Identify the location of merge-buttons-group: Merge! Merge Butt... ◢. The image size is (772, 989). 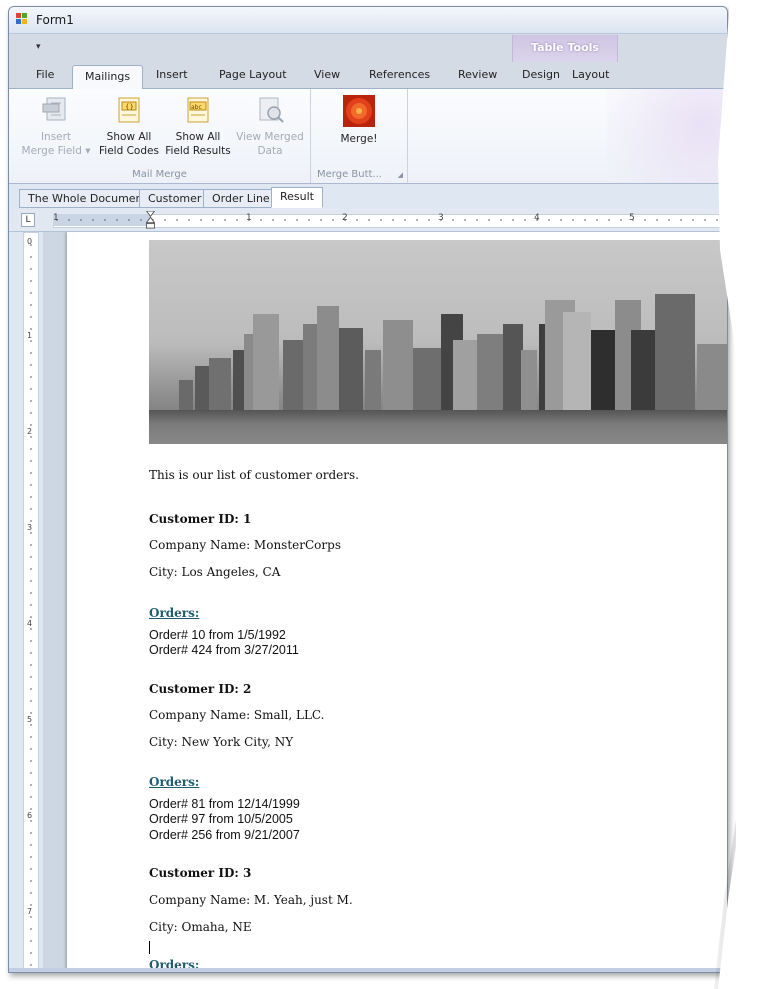
(359, 136).